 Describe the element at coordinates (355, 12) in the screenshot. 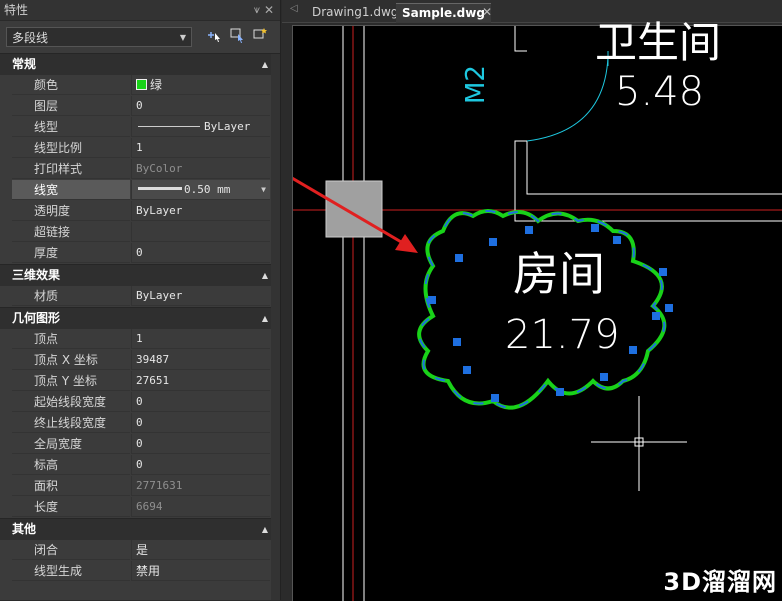

I see `tab-drawing1: Drawing1.dwg` at that location.